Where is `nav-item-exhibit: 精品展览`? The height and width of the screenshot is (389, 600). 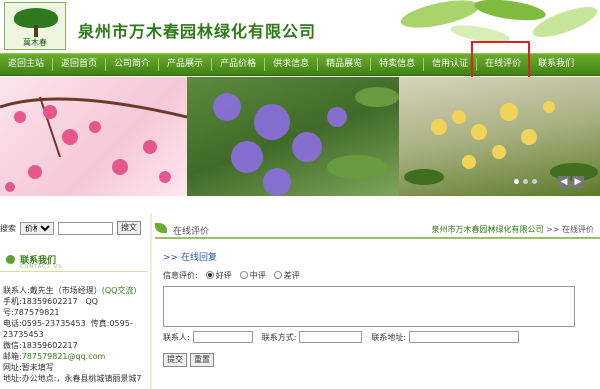
nav-item-exhibit: 精品展览 is located at coordinates (344, 64).